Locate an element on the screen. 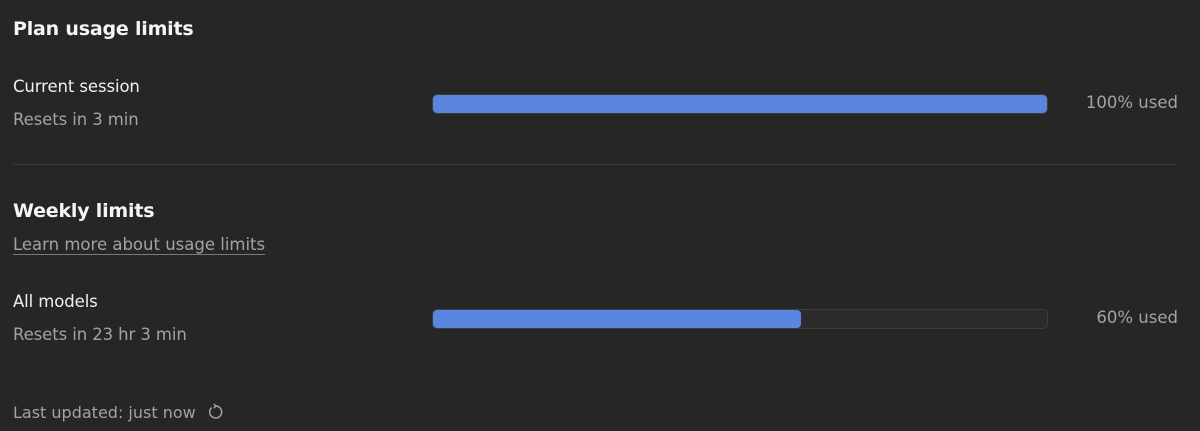 The width and height of the screenshot is (1200, 431). all-models-progress-bar is located at coordinates (740, 319).